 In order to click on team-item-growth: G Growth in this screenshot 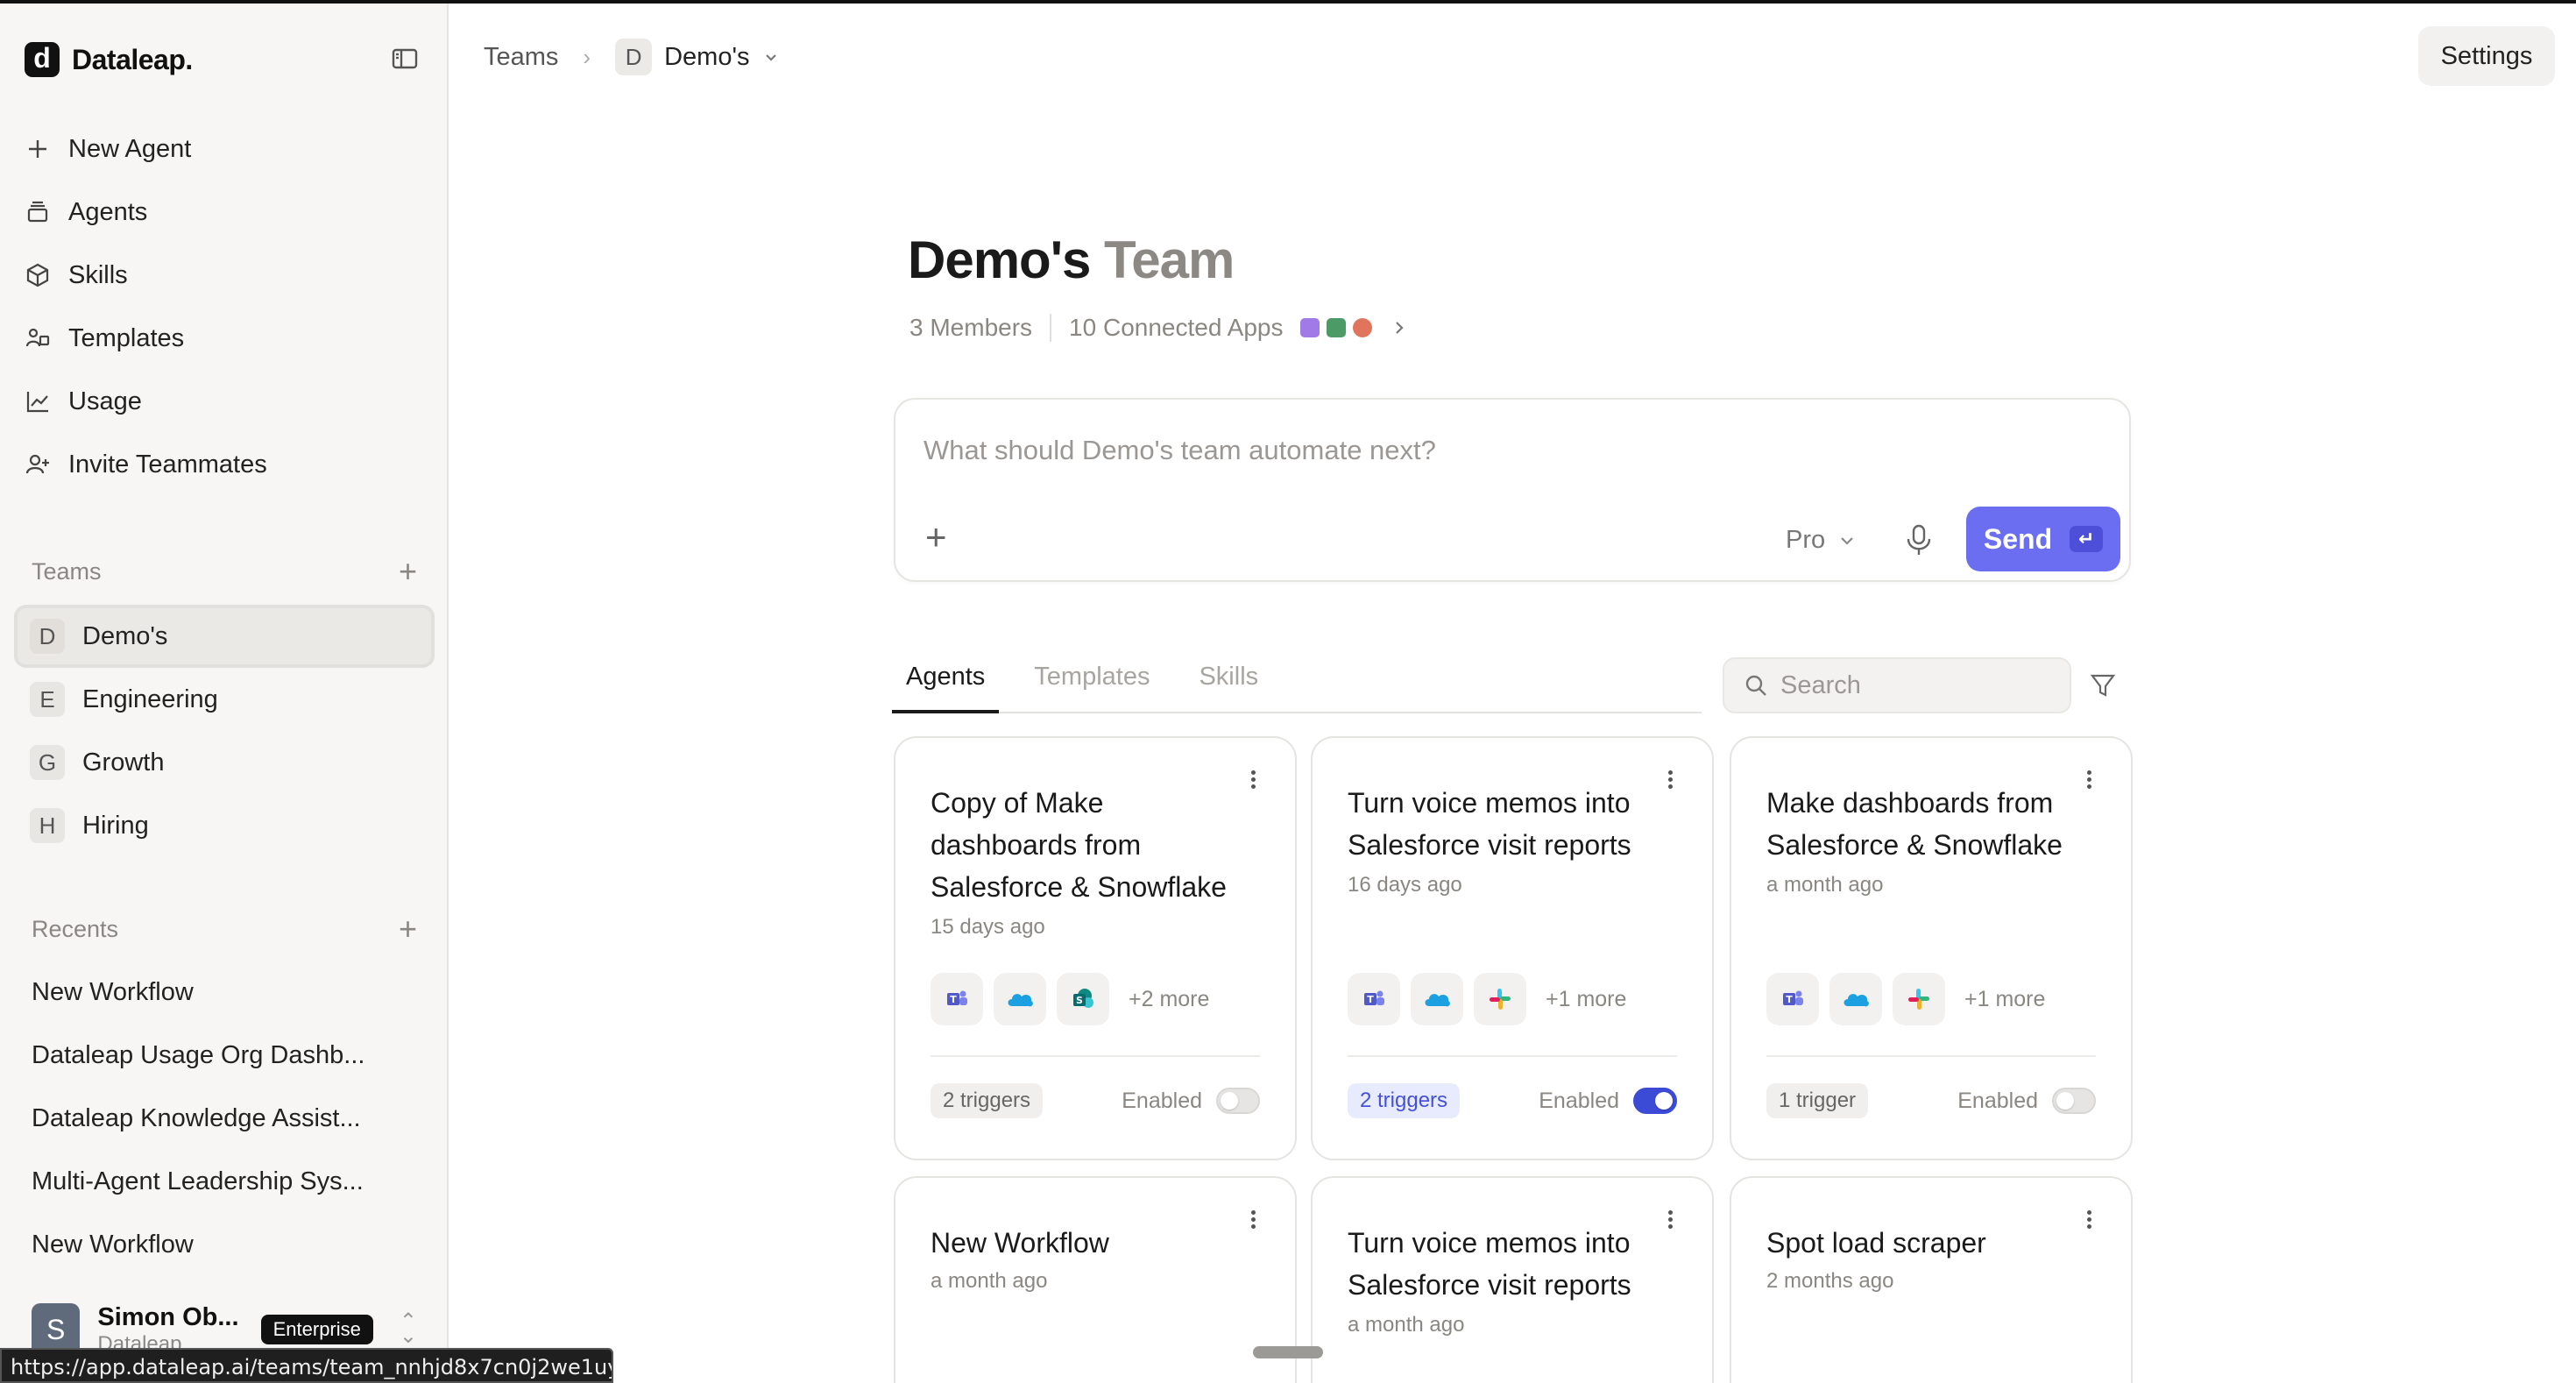, I will do `click(224, 762)`.